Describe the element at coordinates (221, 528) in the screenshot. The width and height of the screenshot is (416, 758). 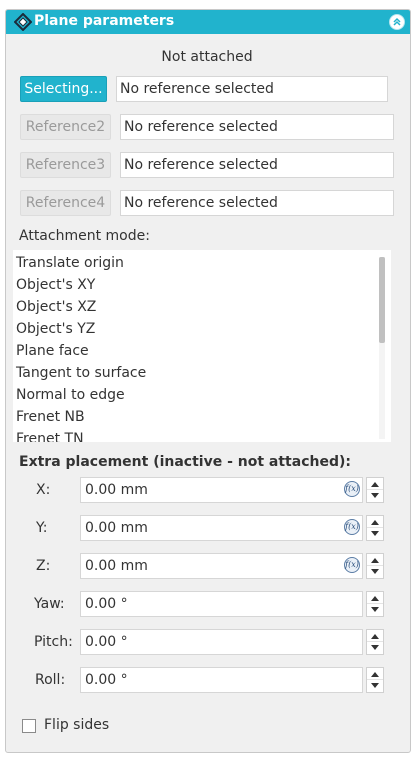
I see `y-input: 0.00 mm` at that location.